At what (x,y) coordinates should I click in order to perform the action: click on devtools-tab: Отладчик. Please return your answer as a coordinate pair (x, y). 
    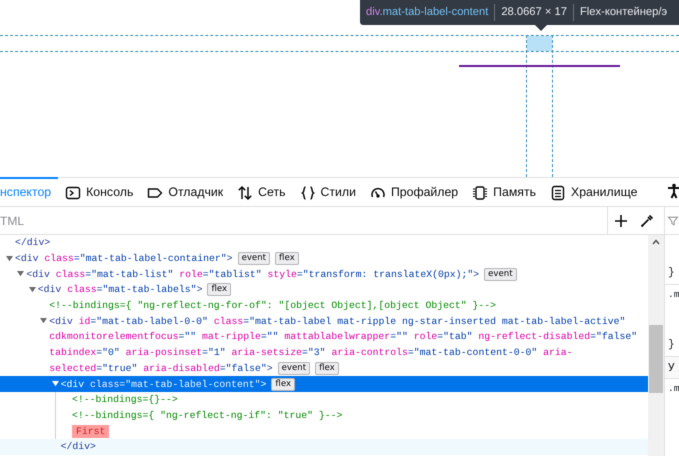
    Looking at the image, I should click on (185, 191).